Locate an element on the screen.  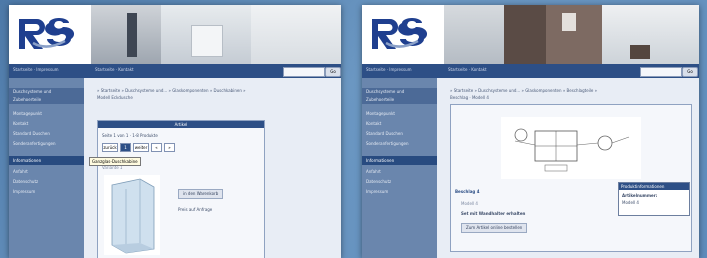
banner-photo-window is located at coordinates (569, 22).